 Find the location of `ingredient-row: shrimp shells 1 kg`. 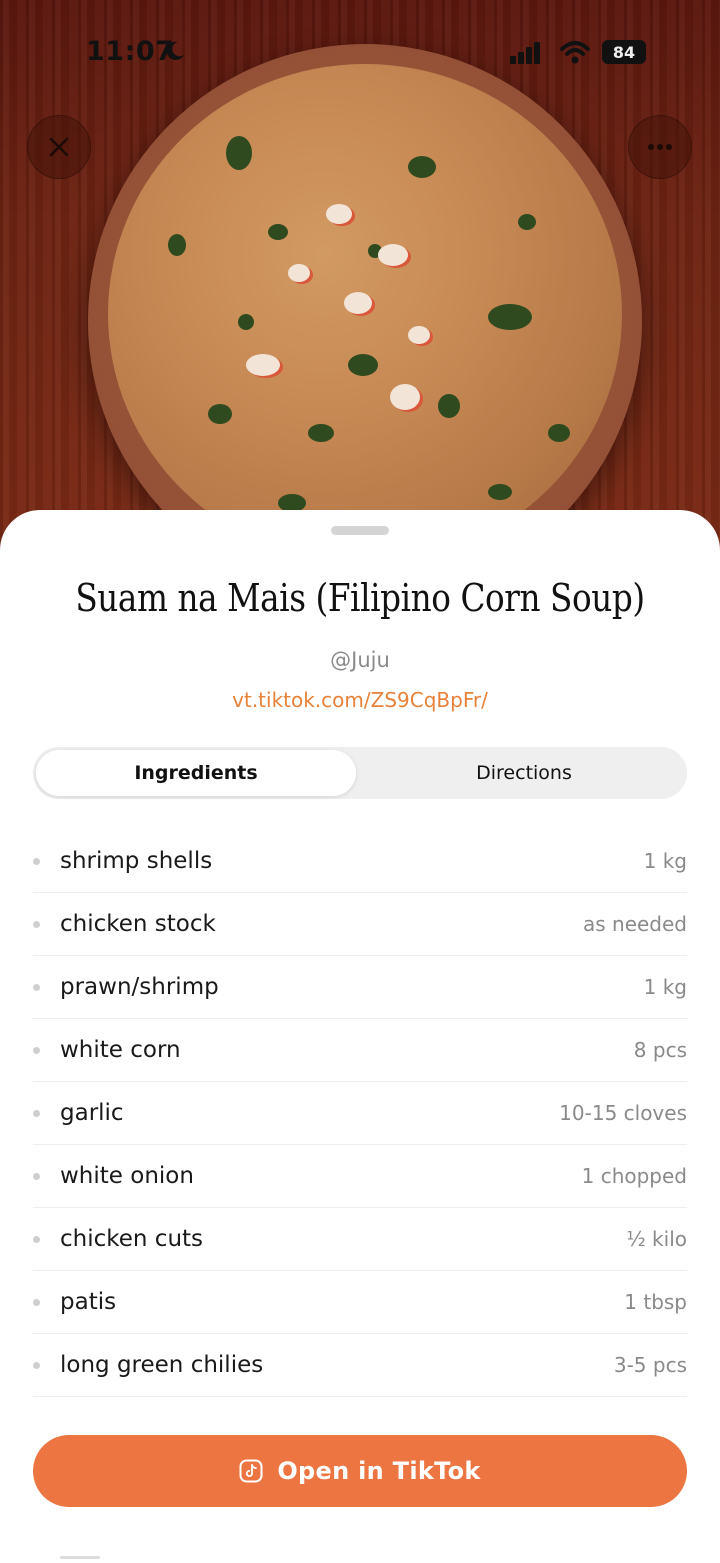

ingredient-row: shrimp shells 1 kg is located at coordinates (360, 861).